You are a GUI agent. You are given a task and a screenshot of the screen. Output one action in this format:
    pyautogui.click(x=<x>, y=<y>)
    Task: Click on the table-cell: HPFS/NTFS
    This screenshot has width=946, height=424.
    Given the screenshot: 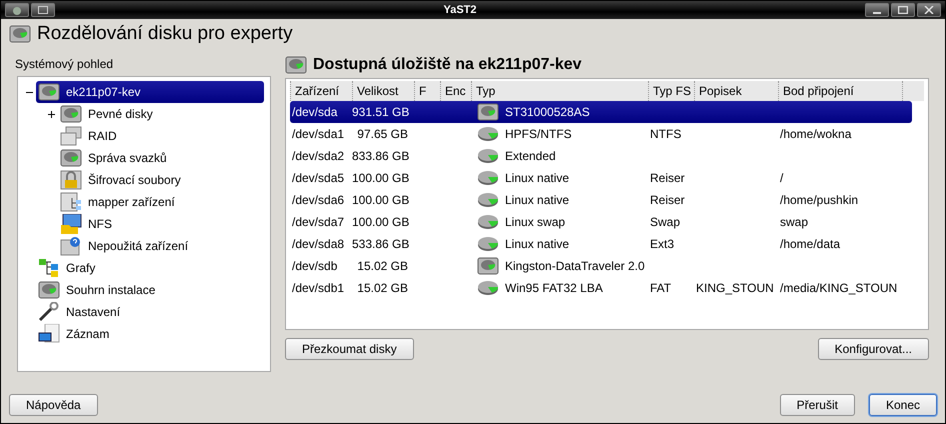 What is the action you would take?
    pyautogui.click(x=538, y=134)
    